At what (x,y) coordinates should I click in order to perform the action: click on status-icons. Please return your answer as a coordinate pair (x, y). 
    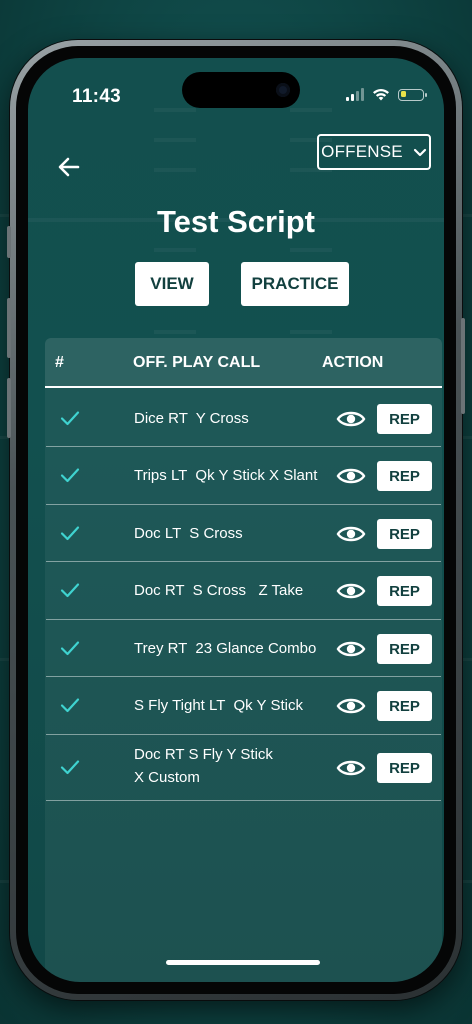
    Looking at the image, I should click on (386, 94).